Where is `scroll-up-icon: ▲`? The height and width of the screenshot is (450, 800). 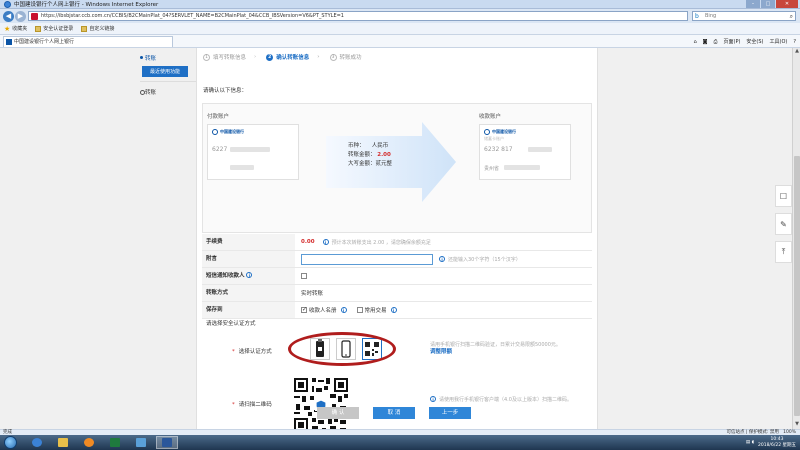 scroll-up-icon: ▲ is located at coordinates (796, 52).